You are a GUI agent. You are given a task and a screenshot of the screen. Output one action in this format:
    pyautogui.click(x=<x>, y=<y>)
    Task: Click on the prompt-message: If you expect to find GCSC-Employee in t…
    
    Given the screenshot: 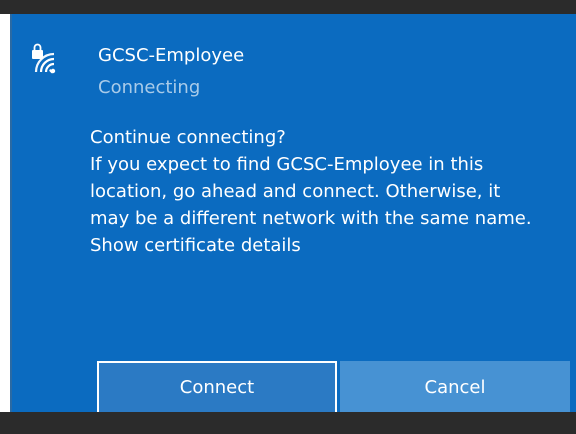 What is the action you would take?
    pyautogui.click(x=311, y=191)
    